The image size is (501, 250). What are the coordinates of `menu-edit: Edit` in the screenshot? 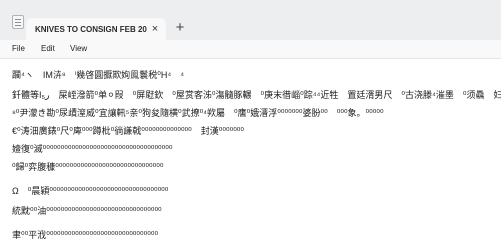 It's located at (48, 49).